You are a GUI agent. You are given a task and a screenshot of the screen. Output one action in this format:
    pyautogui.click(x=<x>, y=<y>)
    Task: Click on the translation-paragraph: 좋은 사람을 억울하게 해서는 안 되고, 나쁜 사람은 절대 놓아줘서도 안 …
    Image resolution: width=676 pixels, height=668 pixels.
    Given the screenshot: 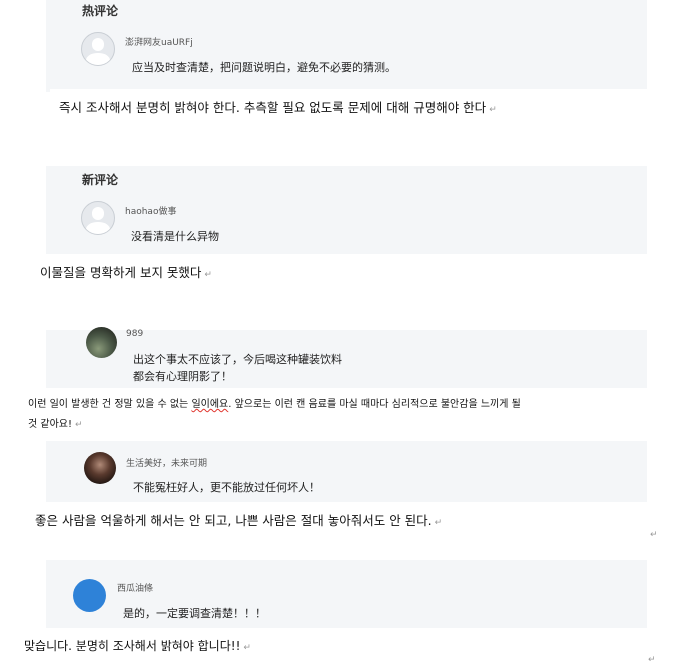 What is the action you would take?
    pyautogui.click(x=238, y=519)
    